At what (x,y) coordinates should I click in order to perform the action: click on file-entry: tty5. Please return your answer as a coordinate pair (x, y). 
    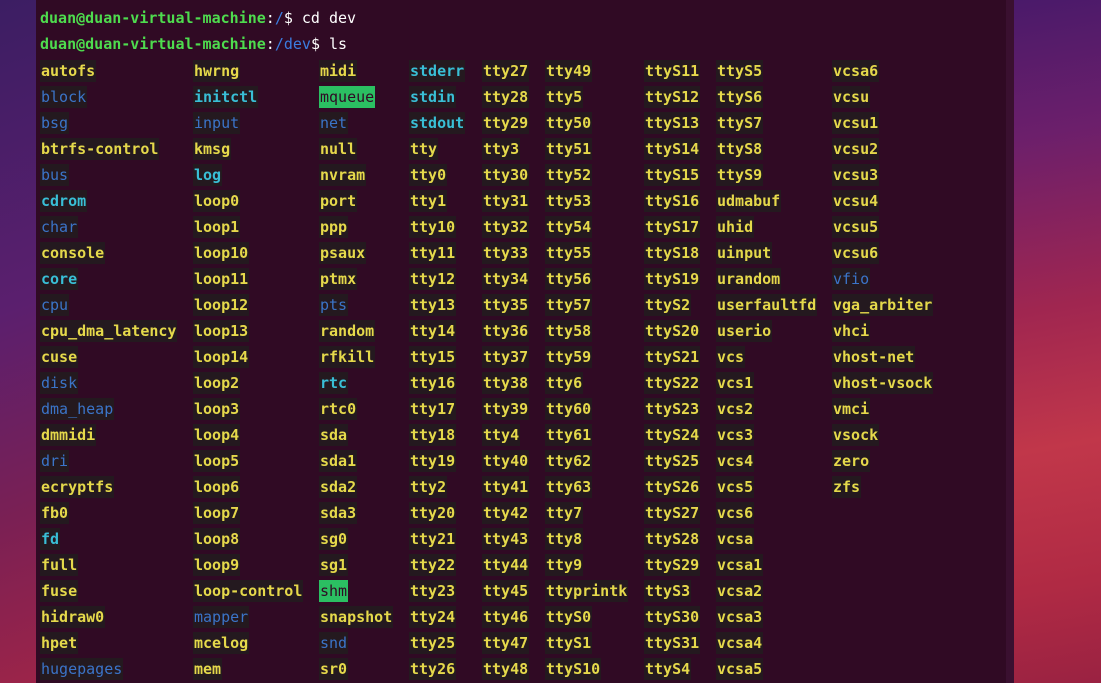
    Looking at the image, I should click on (564, 97).